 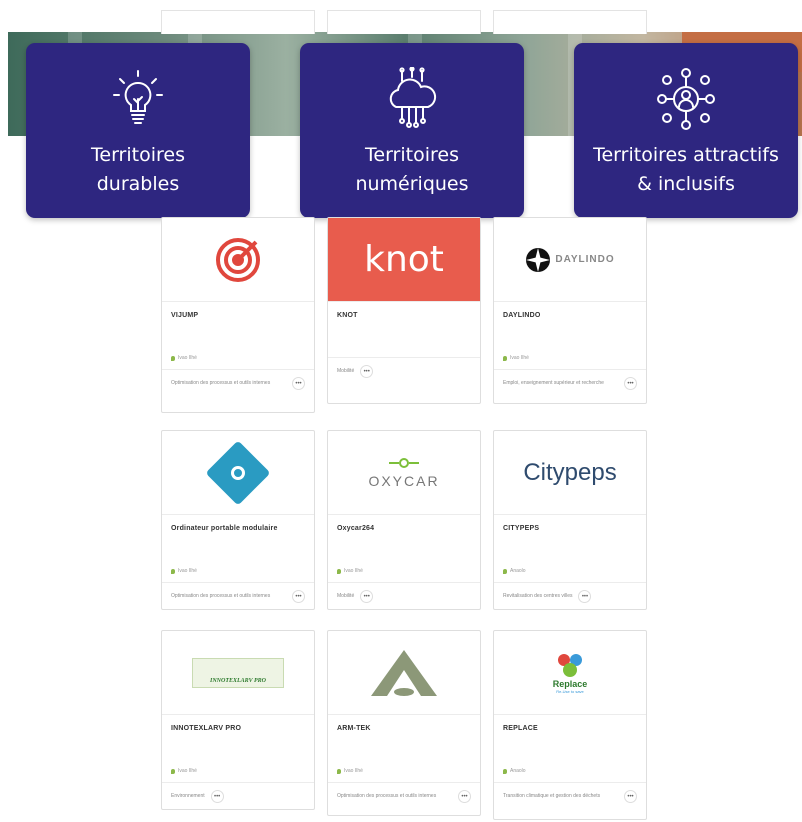 I want to click on card-name: INNOTEXLARV PRO, so click(x=206, y=728).